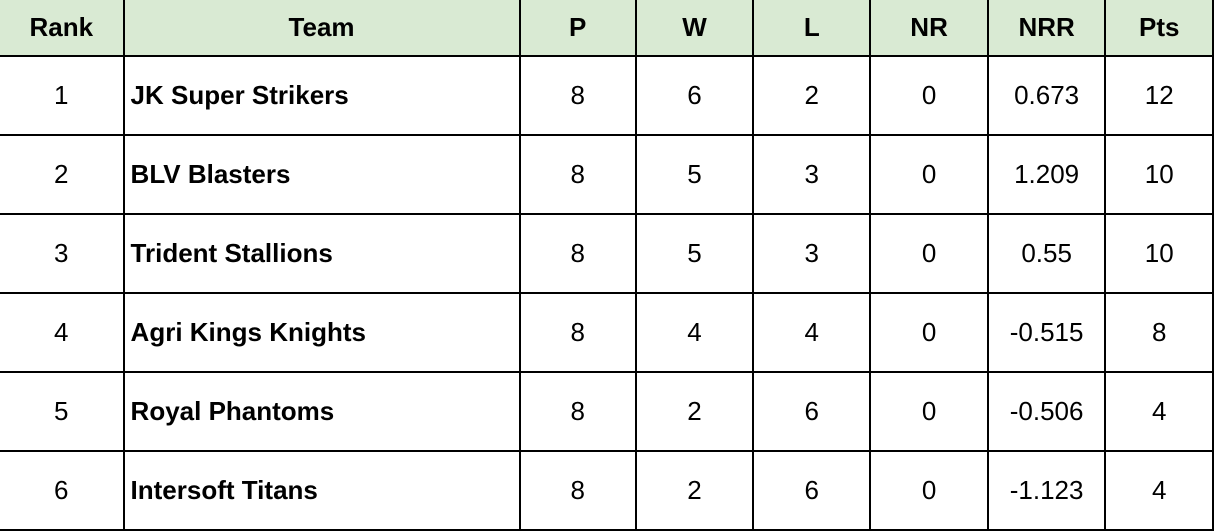 The image size is (1216, 531). I want to click on header-row: Rank Team P W L NR NRR Pts, so click(607, 28).